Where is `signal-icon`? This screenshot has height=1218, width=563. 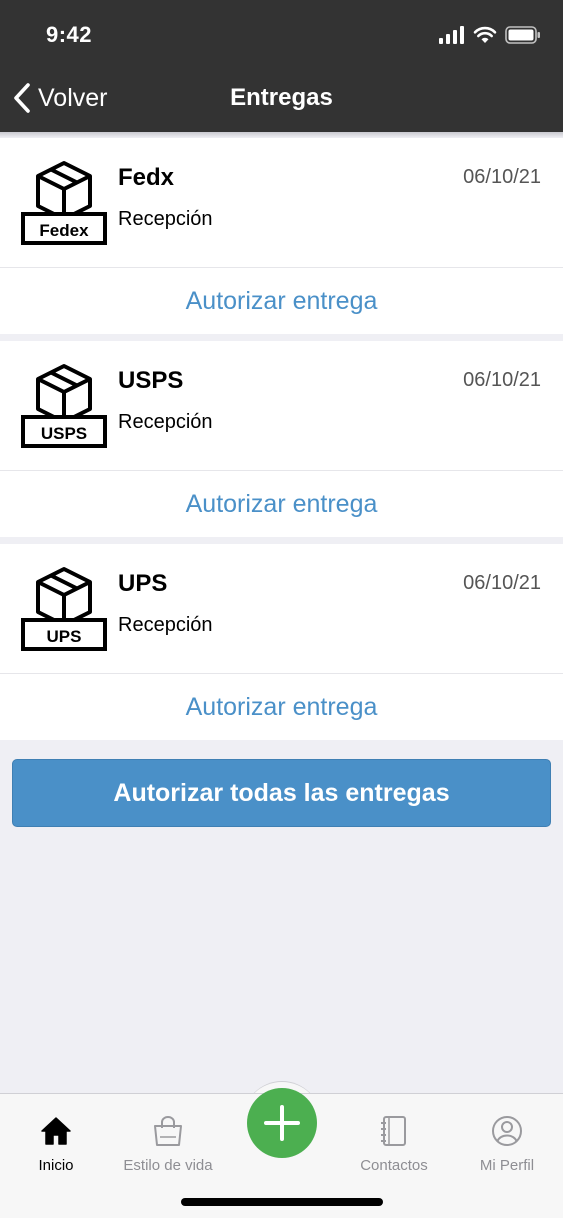
signal-icon is located at coordinates (451, 35).